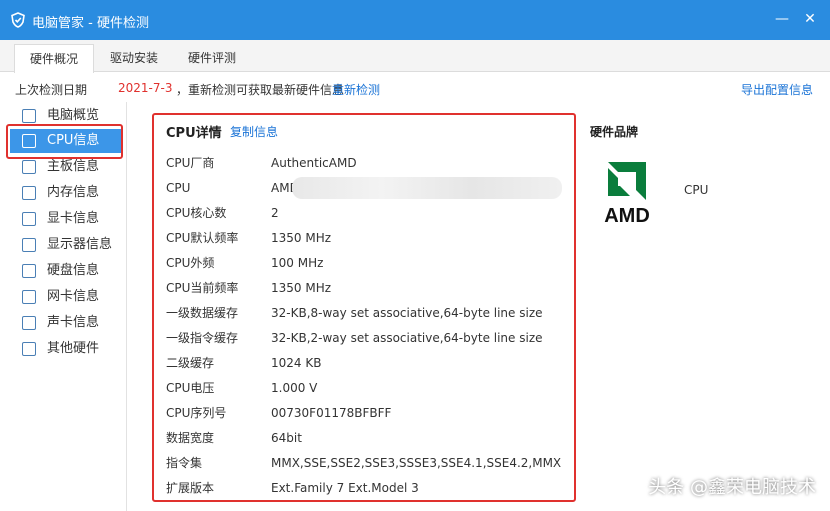  I want to click on brand-cpu-label: CPU, so click(696, 190).